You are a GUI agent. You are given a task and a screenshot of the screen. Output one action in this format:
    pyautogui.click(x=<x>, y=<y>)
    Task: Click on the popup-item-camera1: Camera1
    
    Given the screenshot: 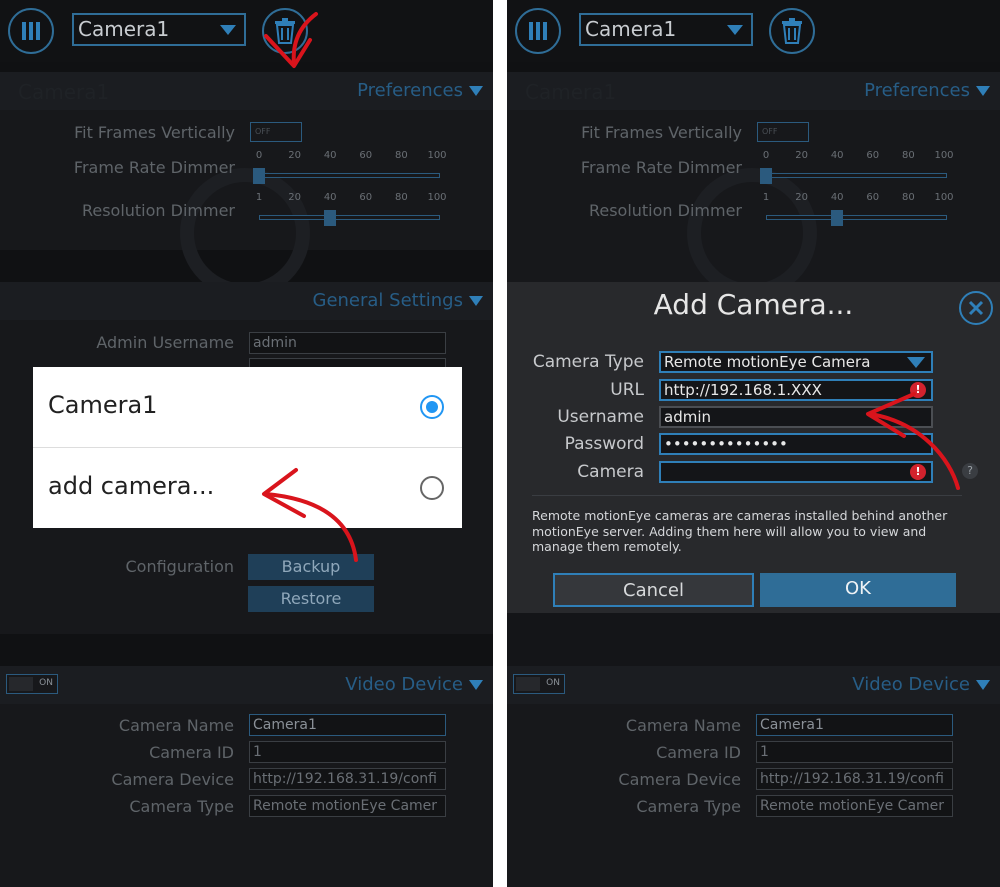 What is the action you would take?
    pyautogui.click(x=247, y=407)
    